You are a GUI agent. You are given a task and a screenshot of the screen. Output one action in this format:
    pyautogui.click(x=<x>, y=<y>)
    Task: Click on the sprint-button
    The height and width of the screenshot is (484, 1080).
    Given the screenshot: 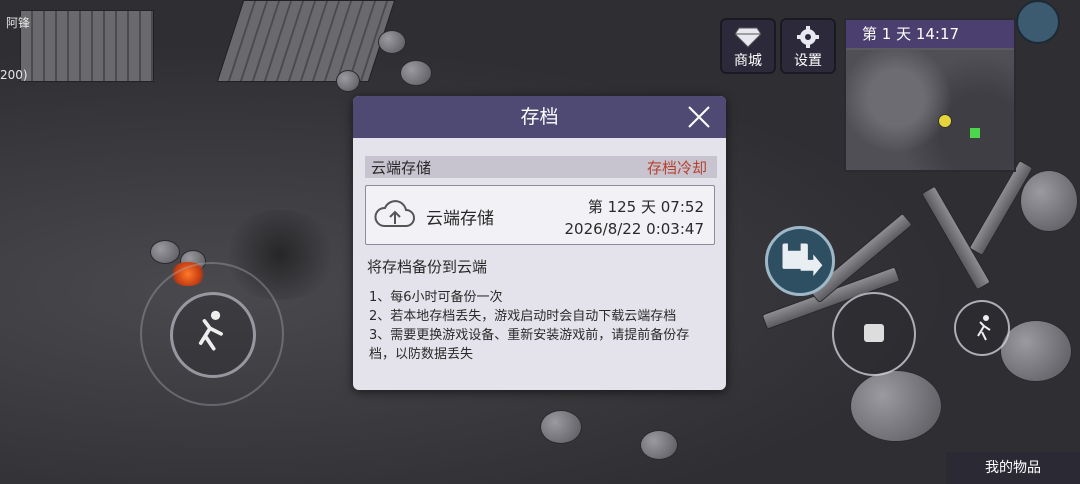 What is the action you would take?
    pyautogui.click(x=982, y=328)
    